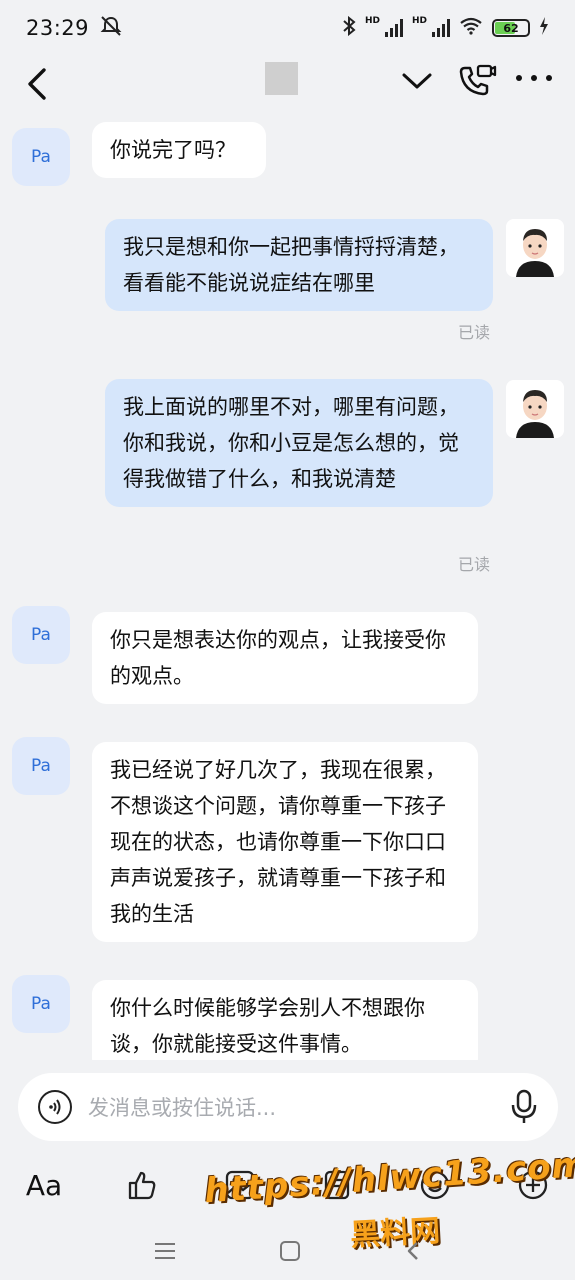  What do you see at coordinates (164, 1251) in the screenshot?
I see `recent-apps-icon` at bounding box center [164, 1251].